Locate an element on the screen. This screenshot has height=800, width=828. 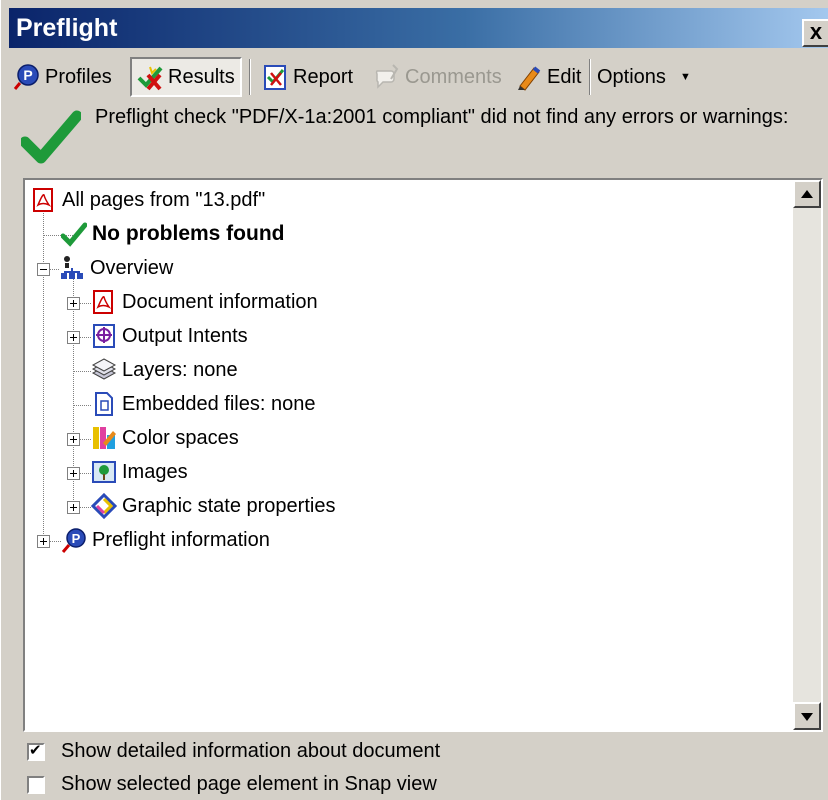
tree-item-label: Document information is located at coordinates (220, 301).